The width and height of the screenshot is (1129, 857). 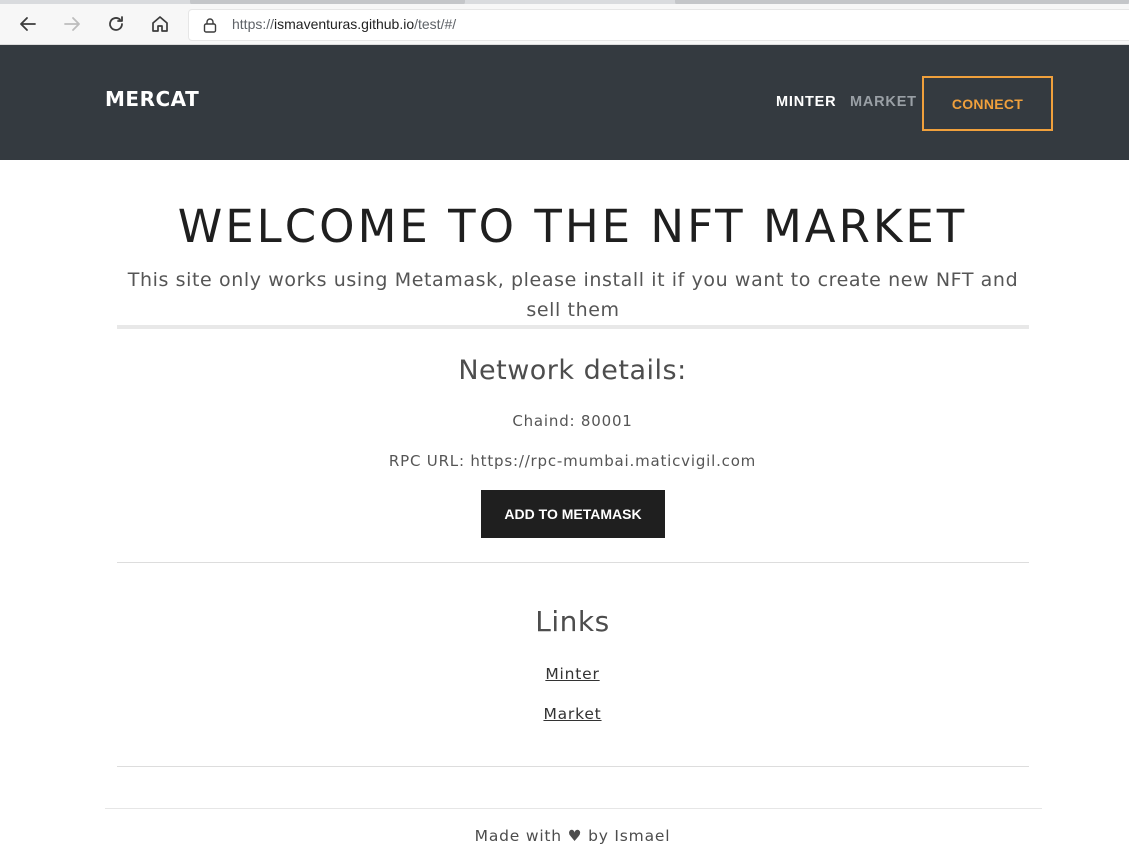 I want to click on nav-minter-link: MINTER, so click(x=806, y=102).